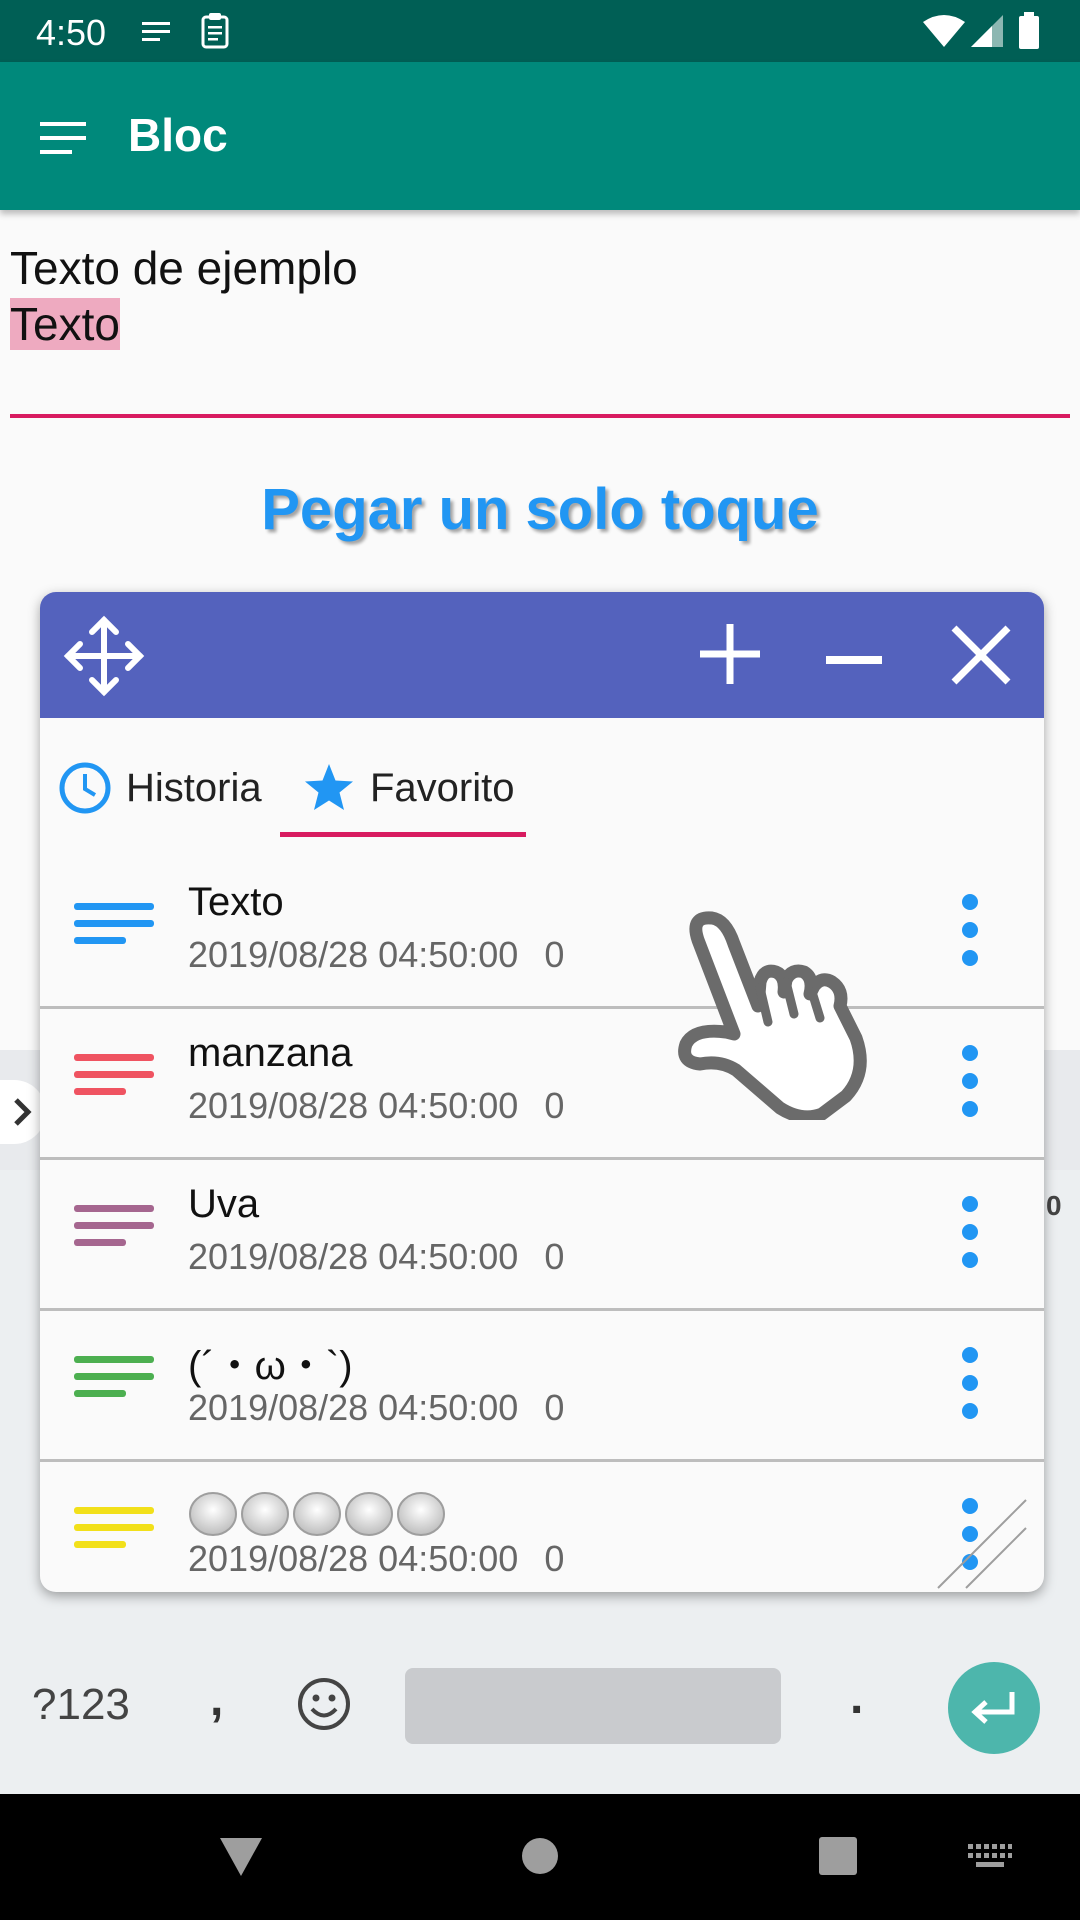 The image size is (1080, 1920). I want to click on enter-key, so click(994, 1708).